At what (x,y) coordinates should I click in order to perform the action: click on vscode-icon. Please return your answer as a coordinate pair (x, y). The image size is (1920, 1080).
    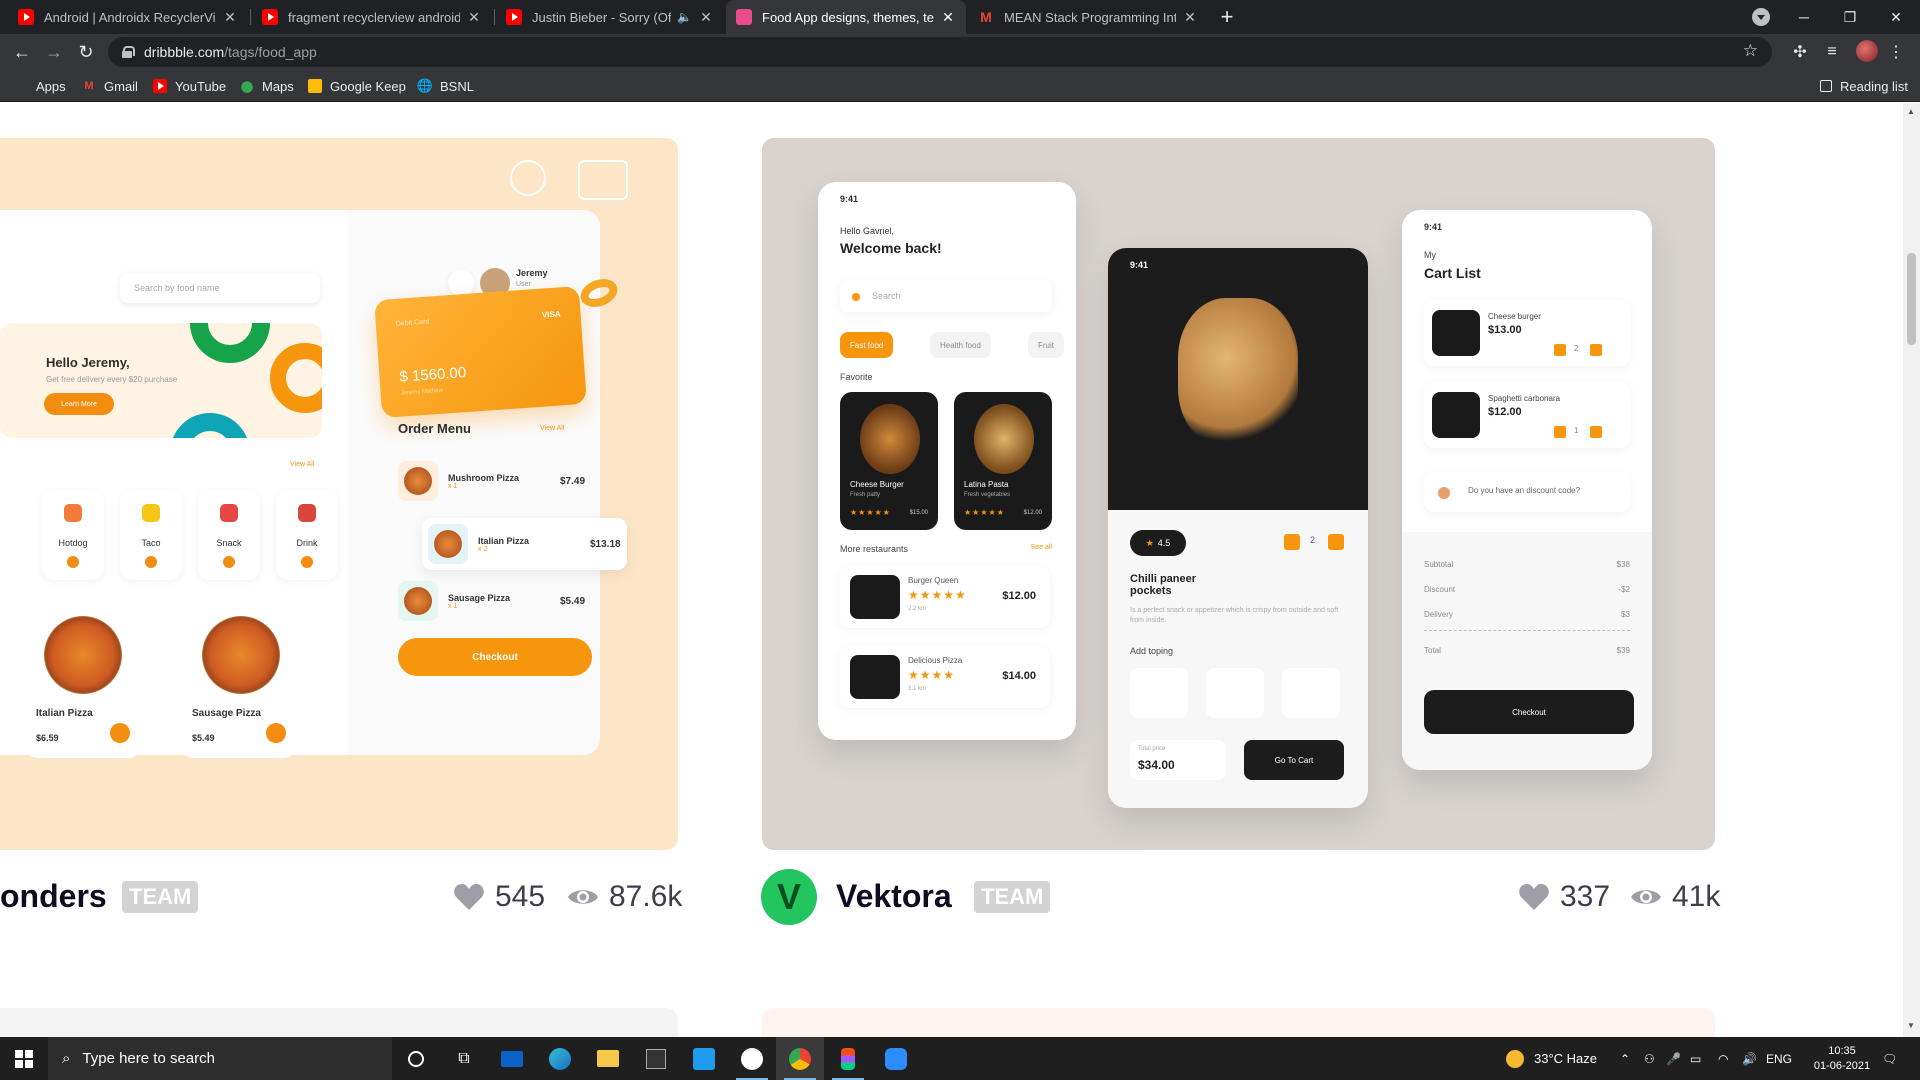
    Looking at the image, I should click on (704, 1058).